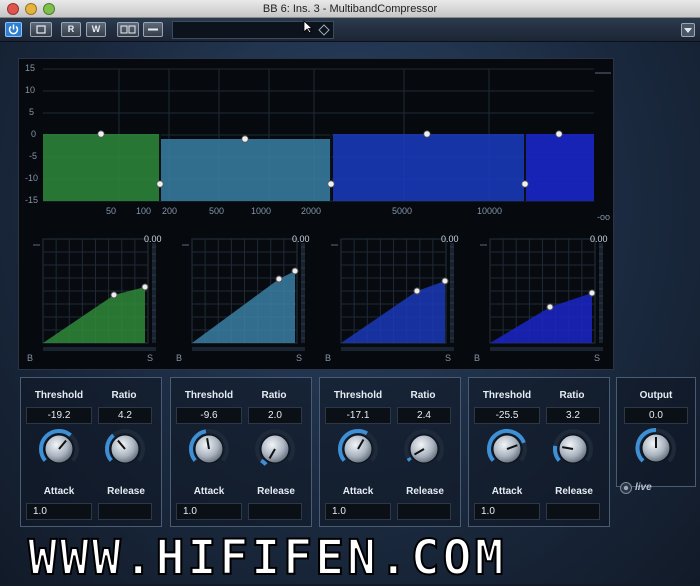 The height and width of the screenshot is (586, 700). Describe the element at coordinates (643, 487) in the screenshot. I see `live-label: live` at that location.